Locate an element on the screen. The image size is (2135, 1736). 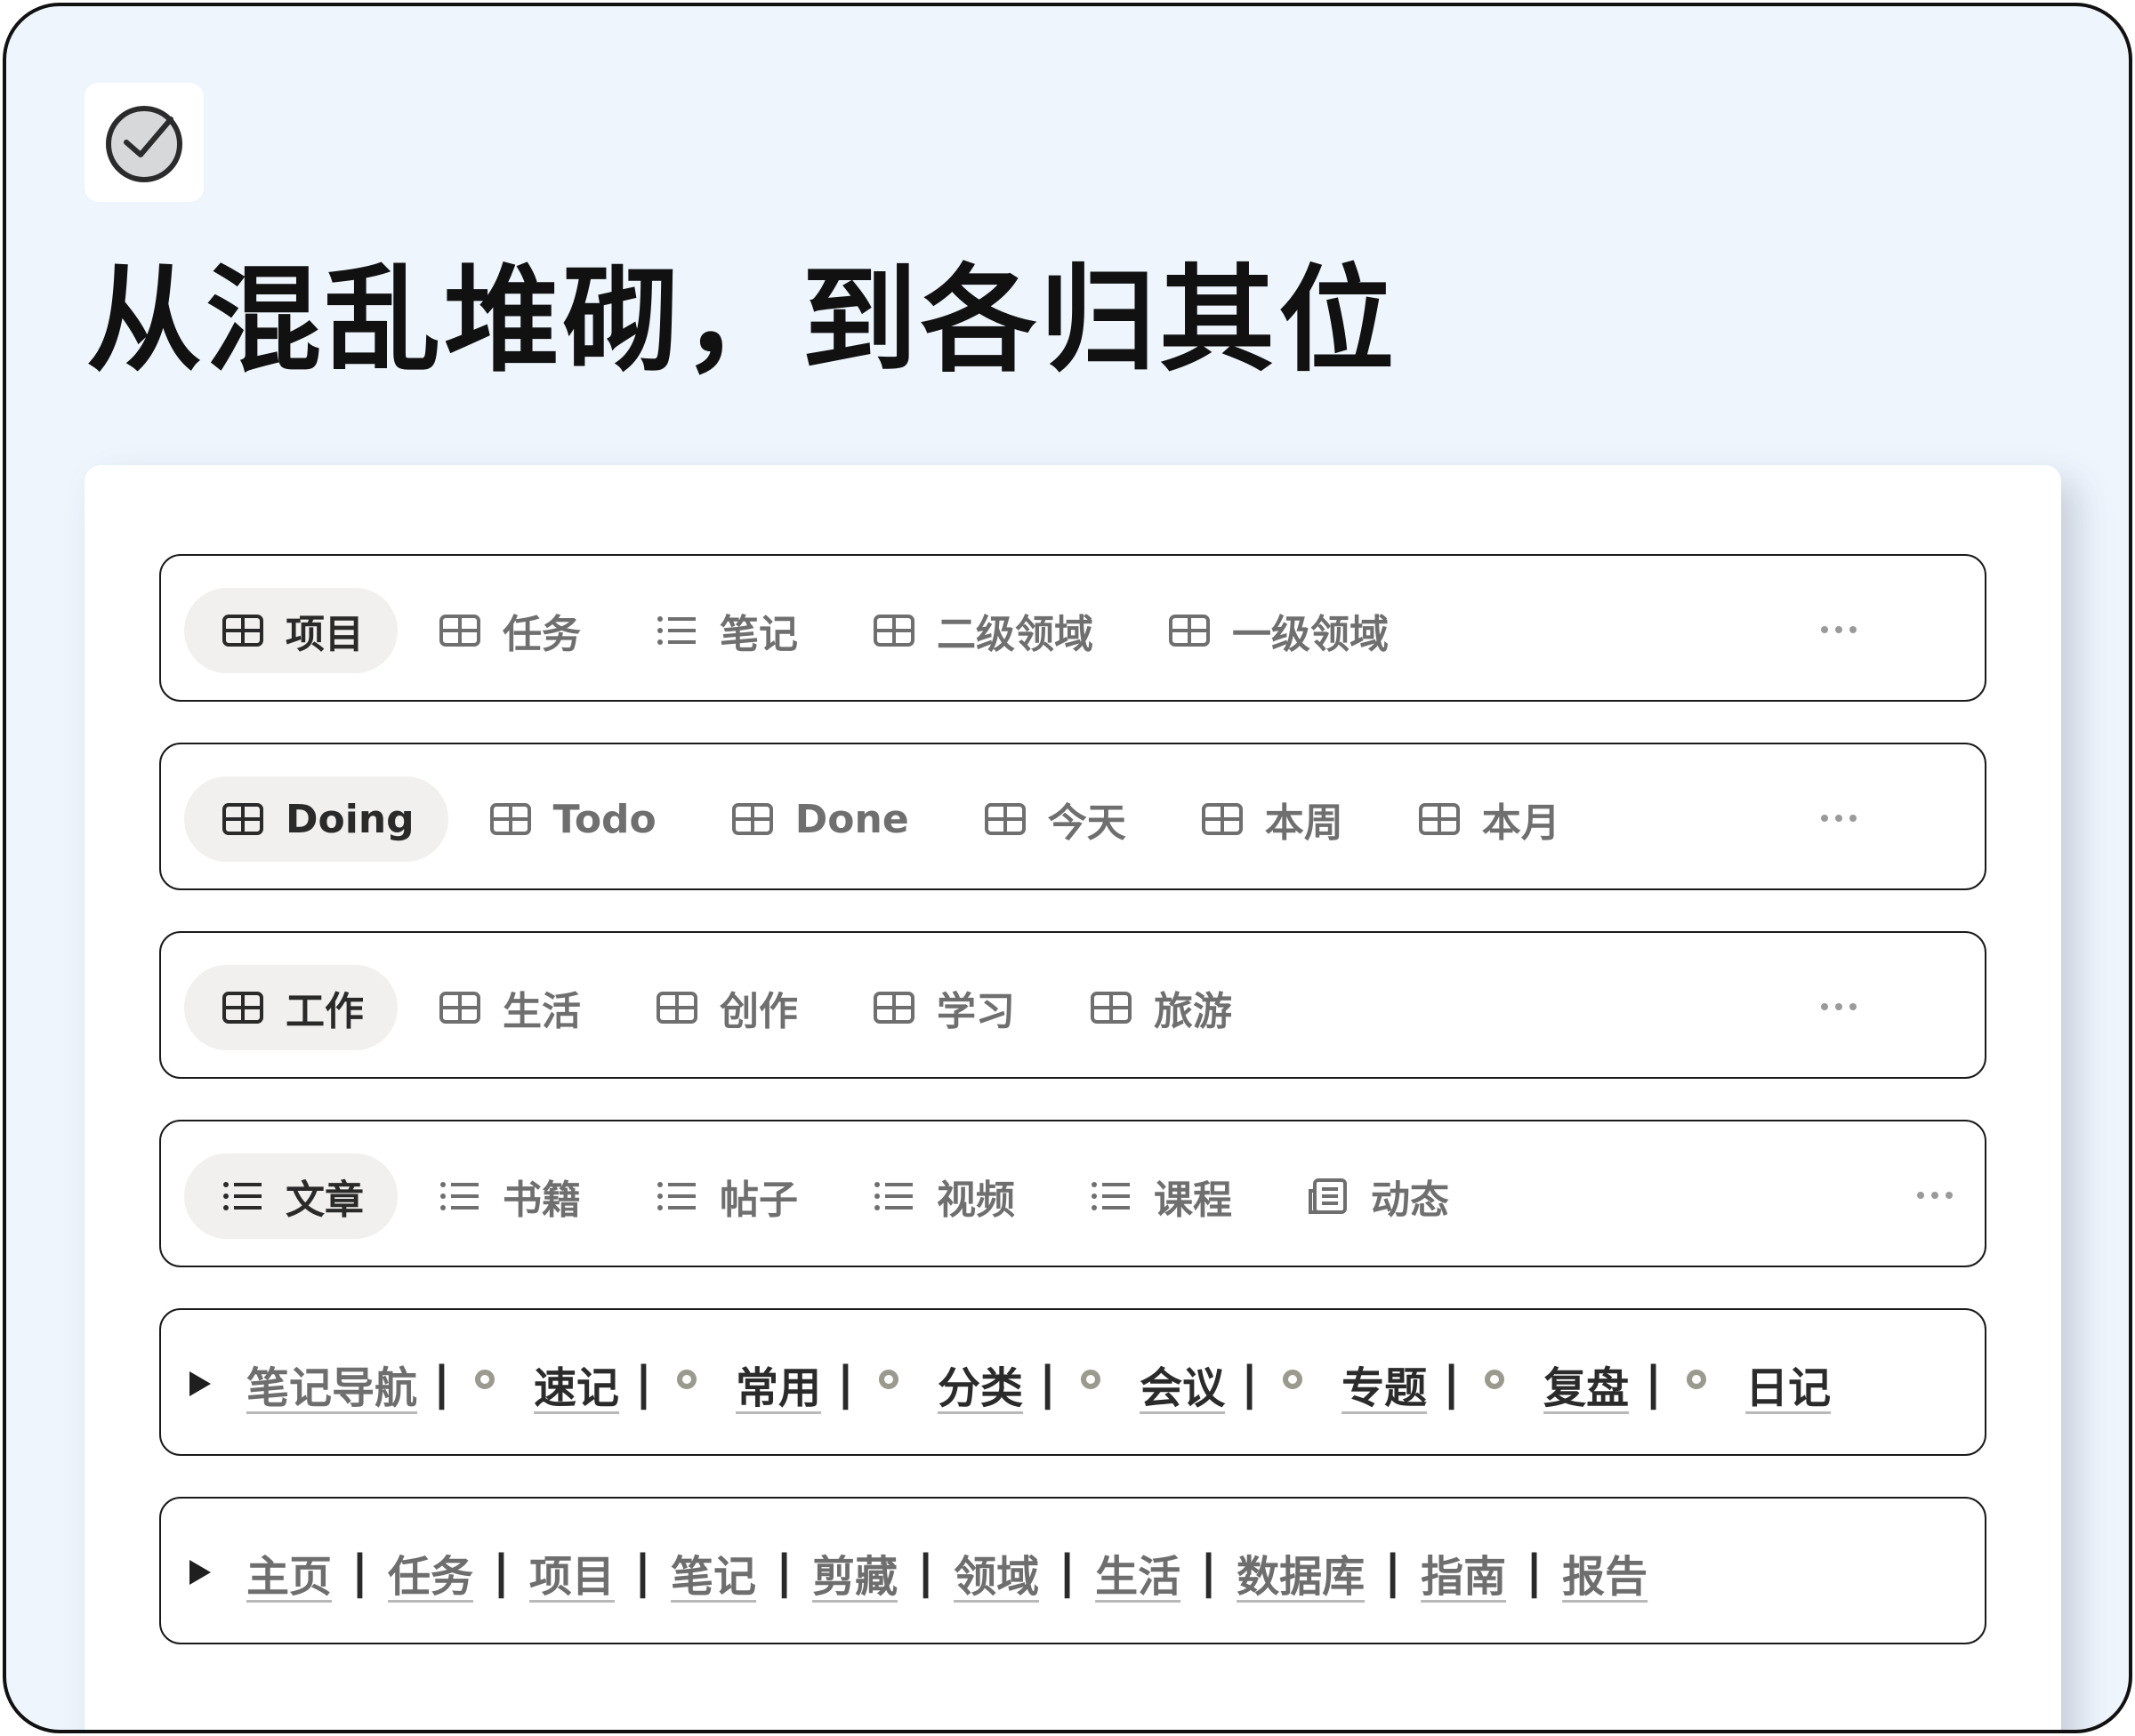
tab-this-month: 本月 is located at coordinates (1487, 819).